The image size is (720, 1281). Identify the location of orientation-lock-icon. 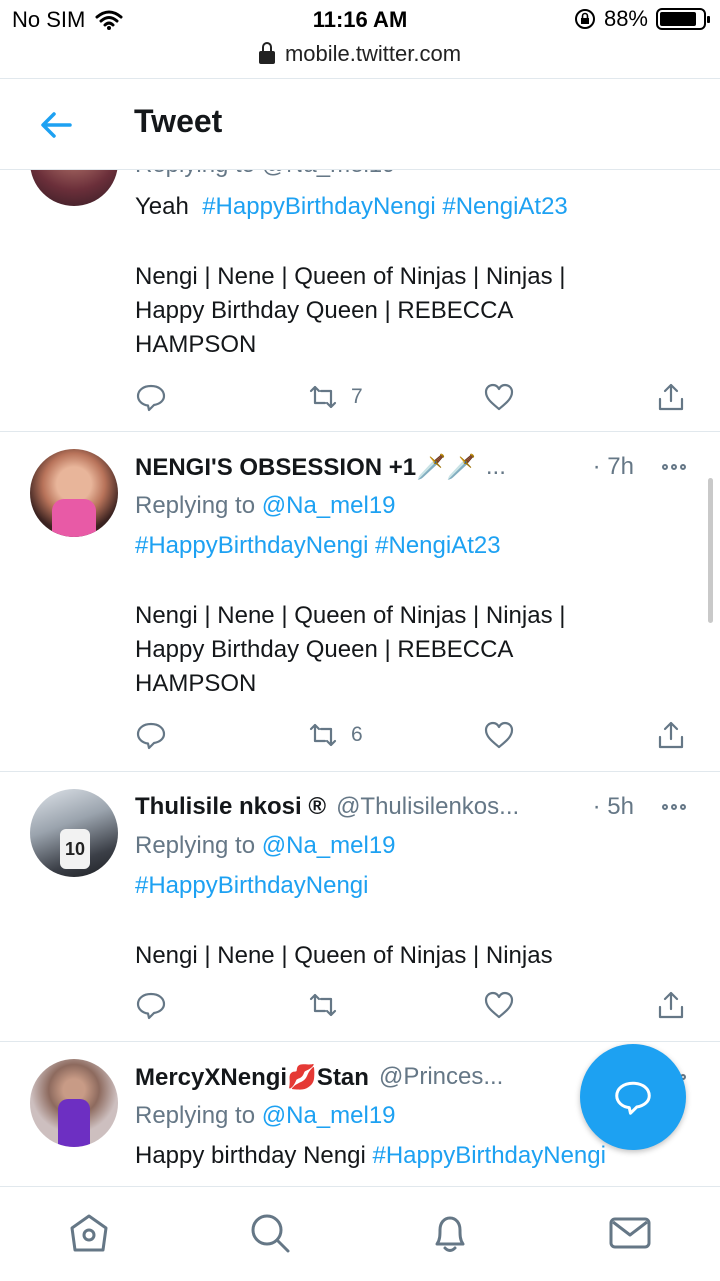
(584, 19).